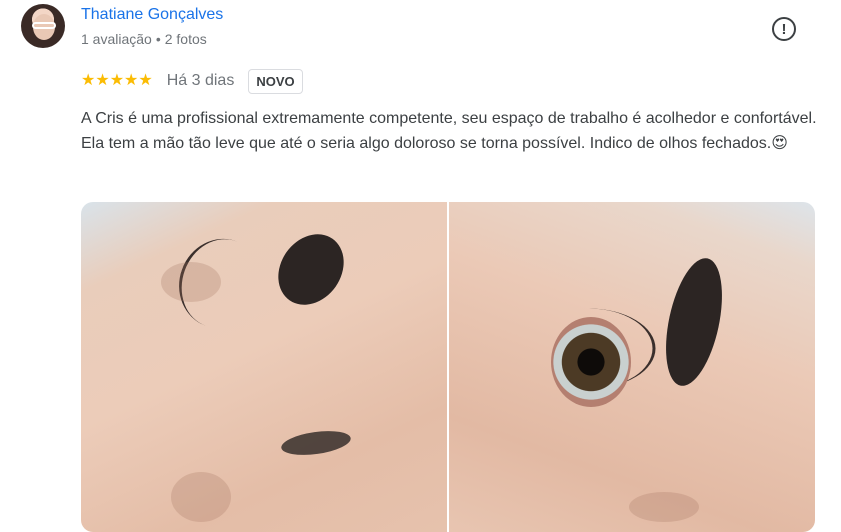  What do you see at coordinates (311, 269) in the screenshot?
I see `photo-eyebrow` at bounding box center [311, 269].